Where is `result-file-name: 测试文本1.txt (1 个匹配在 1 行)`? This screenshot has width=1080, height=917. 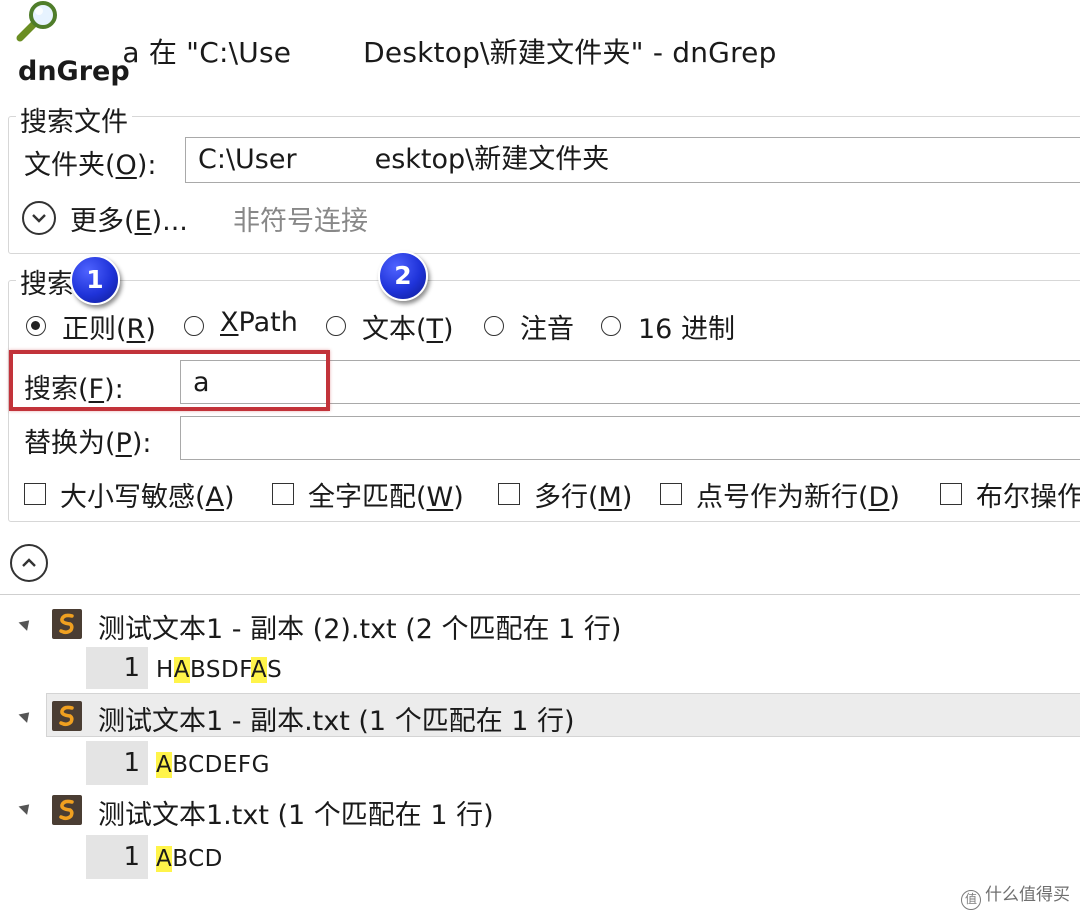
result-file-name: 测试文本1.txt (1 个匹配在 1 行) is located at coordinates (296, 812).